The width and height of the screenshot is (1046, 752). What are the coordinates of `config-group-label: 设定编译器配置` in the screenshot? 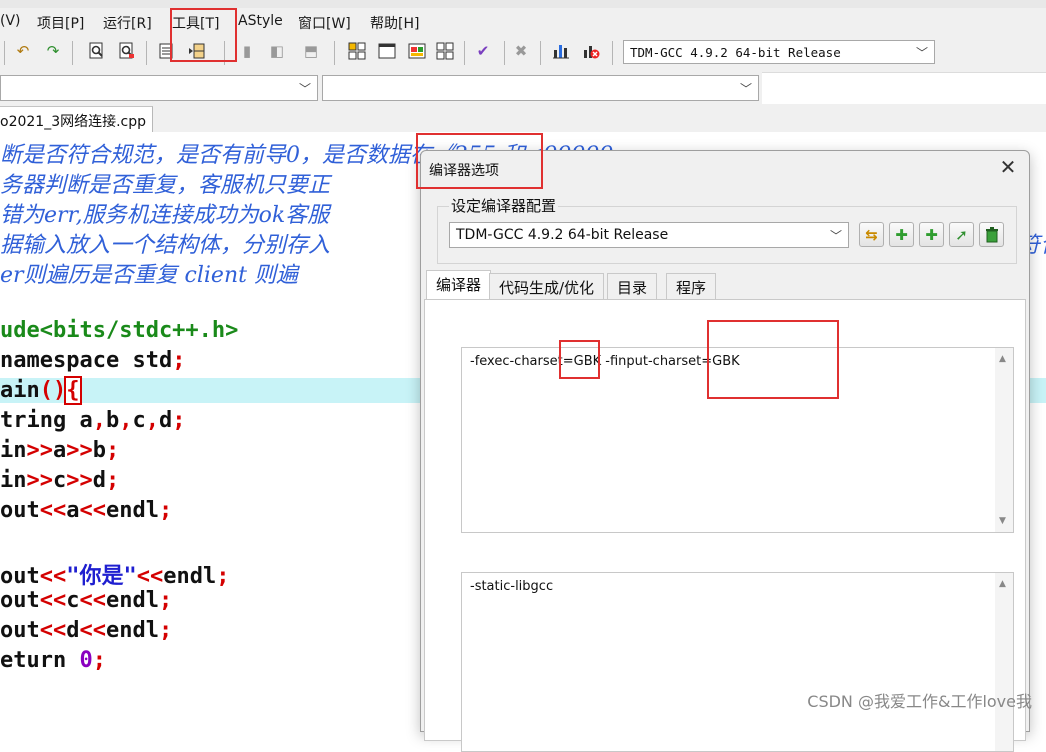 It's located at (504, 205).